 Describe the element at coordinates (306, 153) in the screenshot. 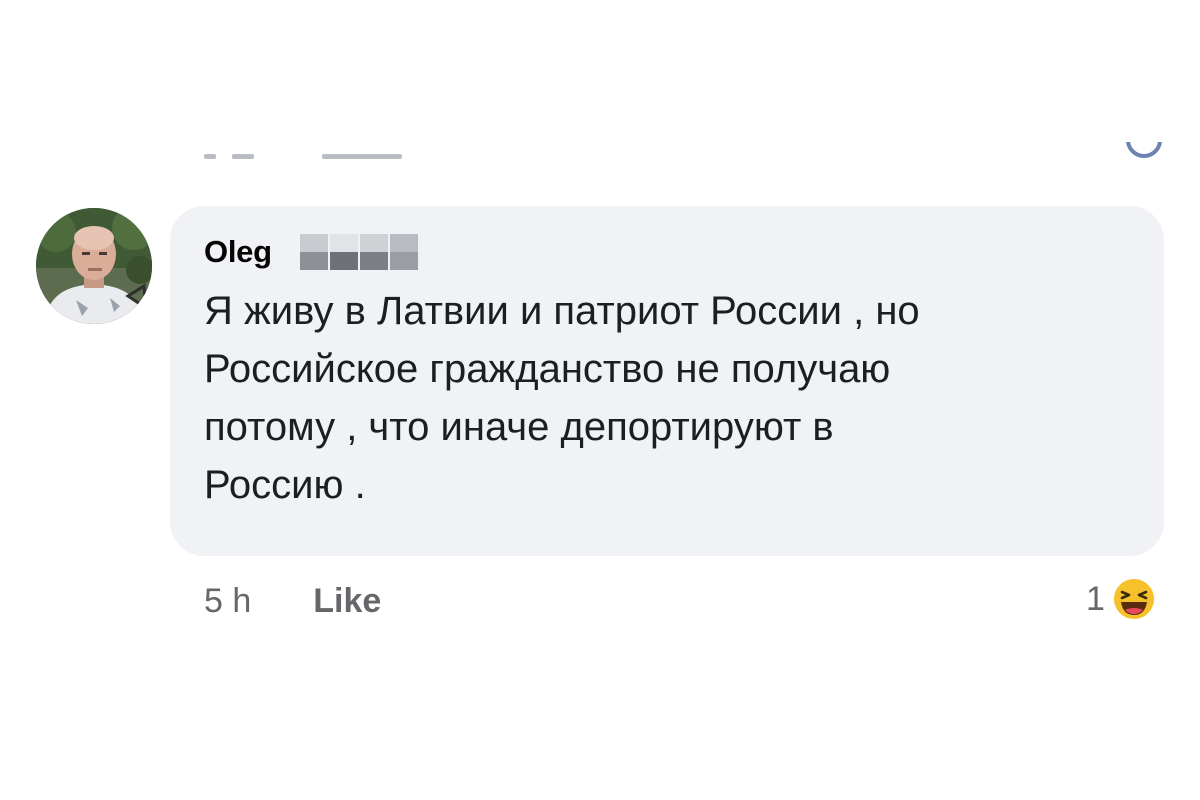

I see `previous-comment-actions` at that location.